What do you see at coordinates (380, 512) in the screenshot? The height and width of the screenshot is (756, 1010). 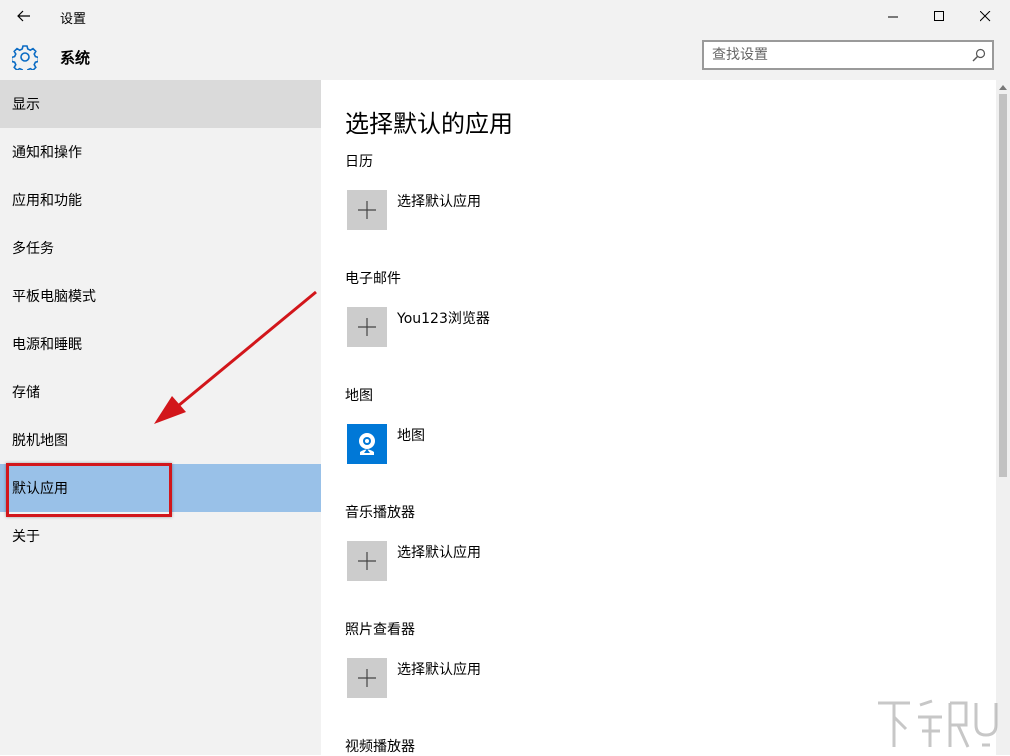 I see `category-label-music-player: 音乐播放器` at bounding box center [380, 512].